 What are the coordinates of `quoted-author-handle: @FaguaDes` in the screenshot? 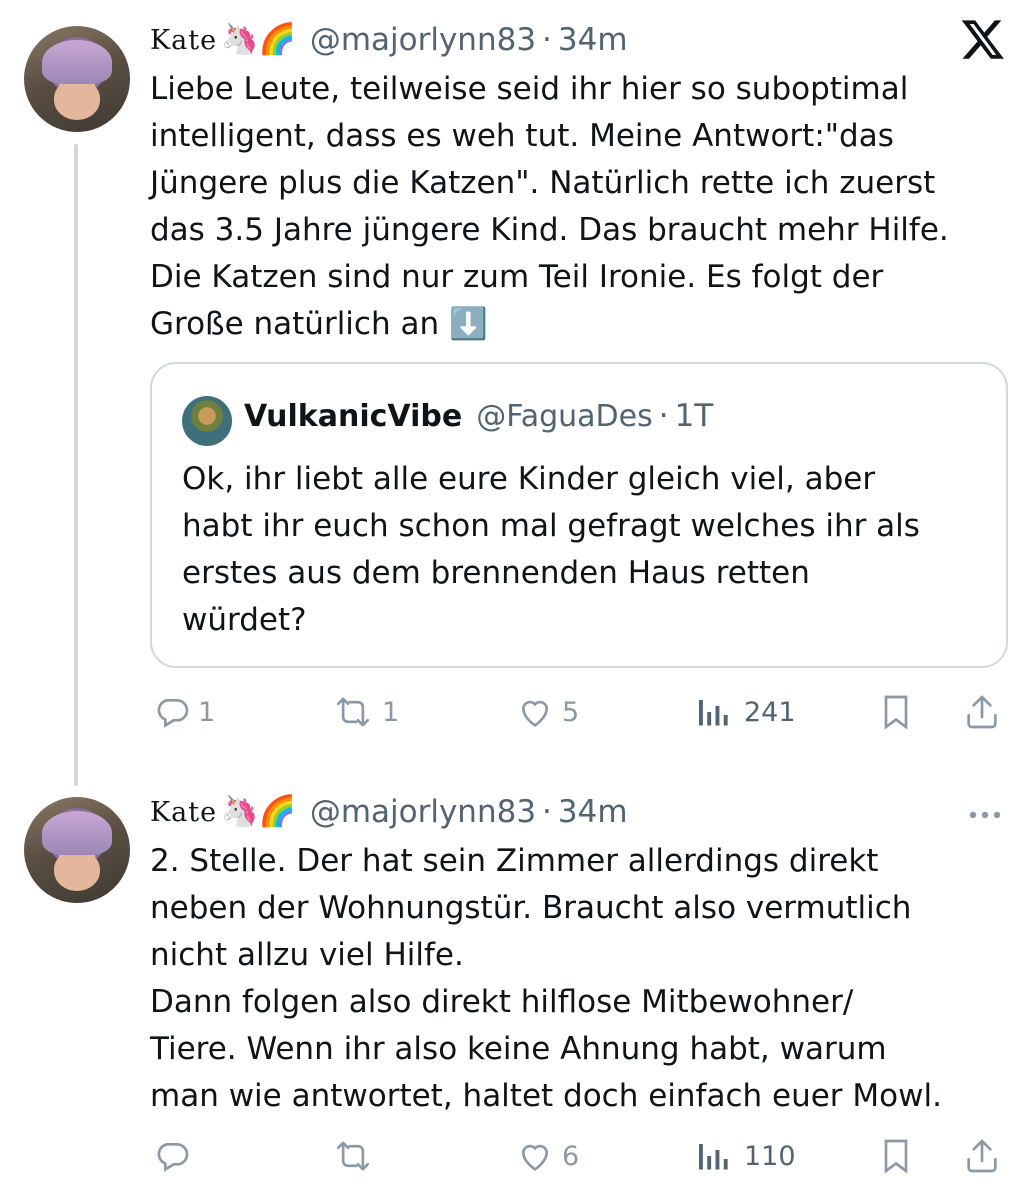 It's located at (564, 416).